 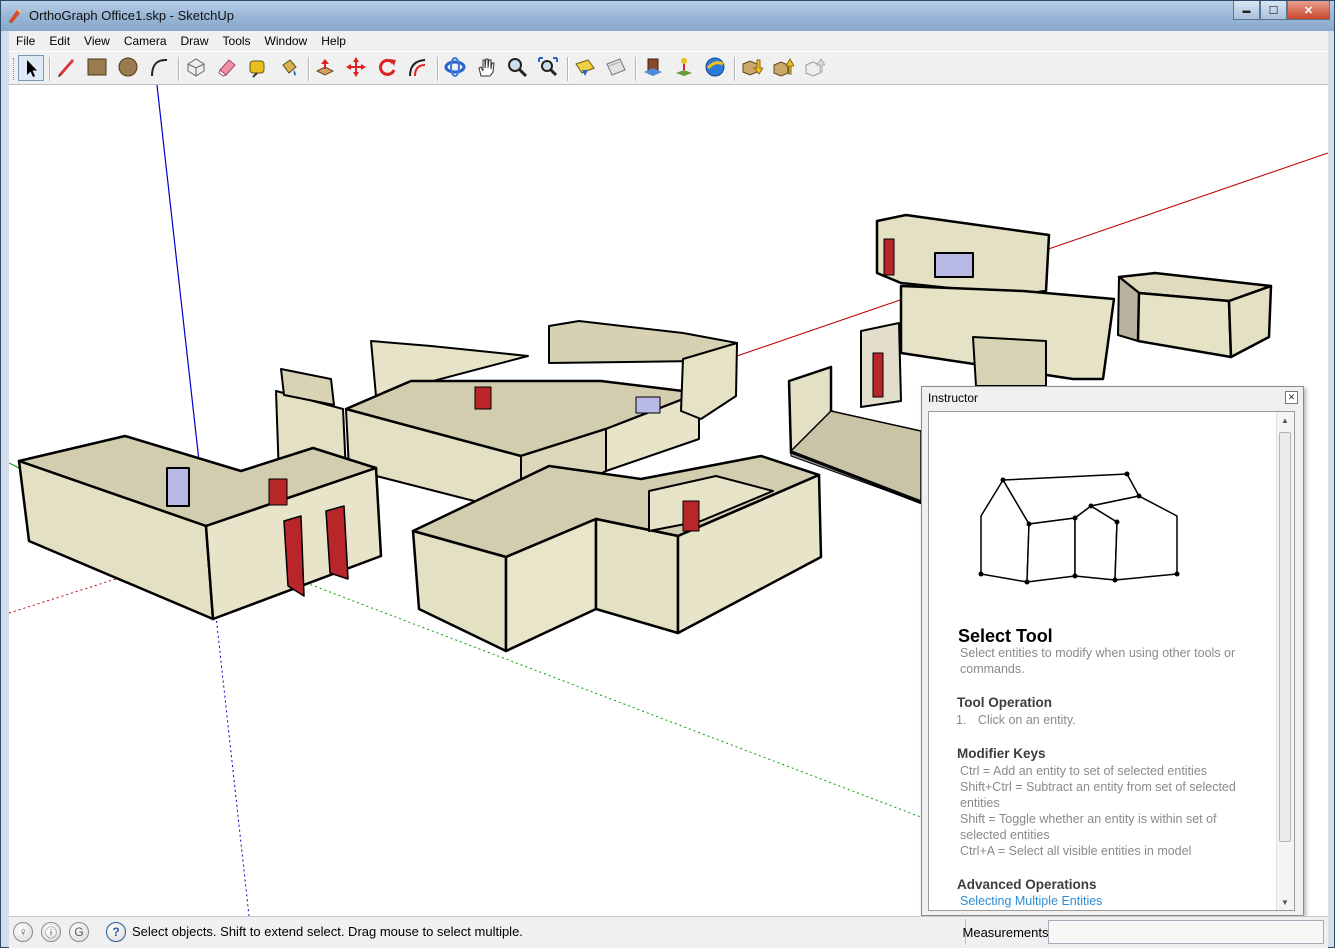 I want to click on make-component-icon, so click(x=196, y=67).